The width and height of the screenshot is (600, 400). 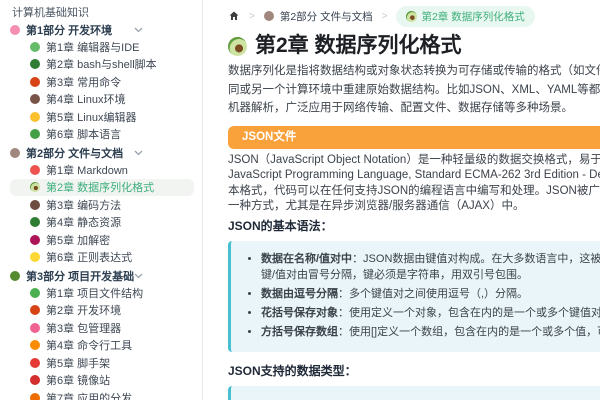 What do you see at coordinates (84, 82) in the screenshot?
I see `sidebar-item-label: 第3章 常用命令` at bounding box center [84, 82].